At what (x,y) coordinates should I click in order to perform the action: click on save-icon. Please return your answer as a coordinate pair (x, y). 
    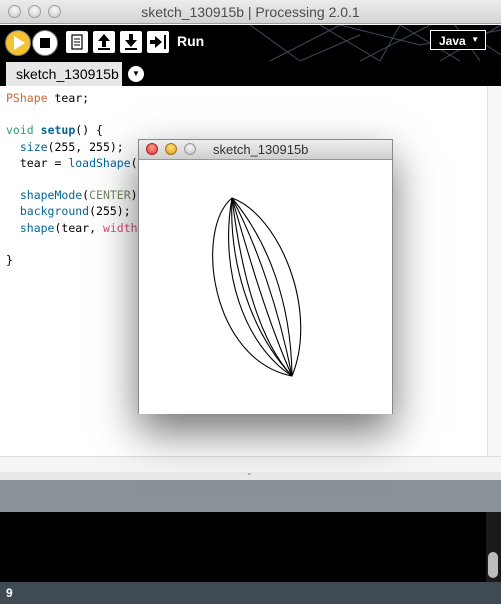
    Looking at the image, I should click on (131, 42).